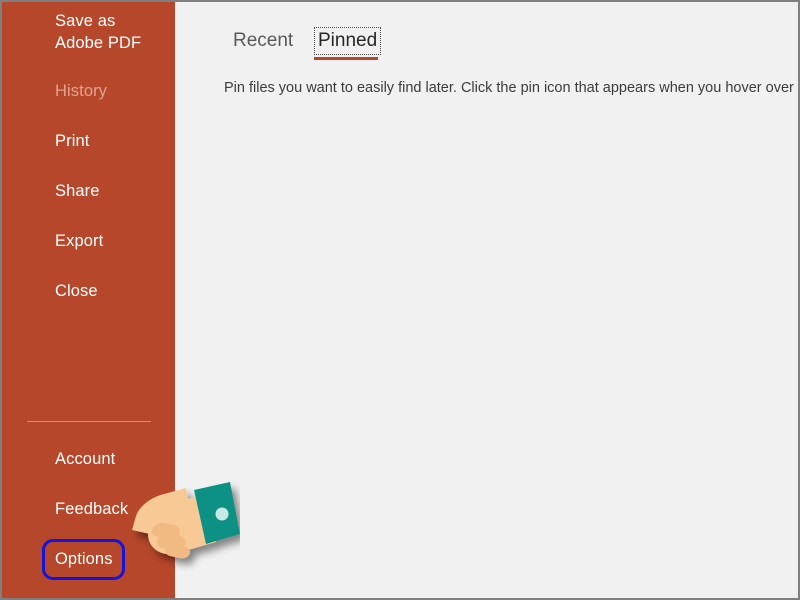  What do you see at coordinates (263, 41) in the screenshot?
I see `tab-recent: Recent` at bounding box center [263, 41].